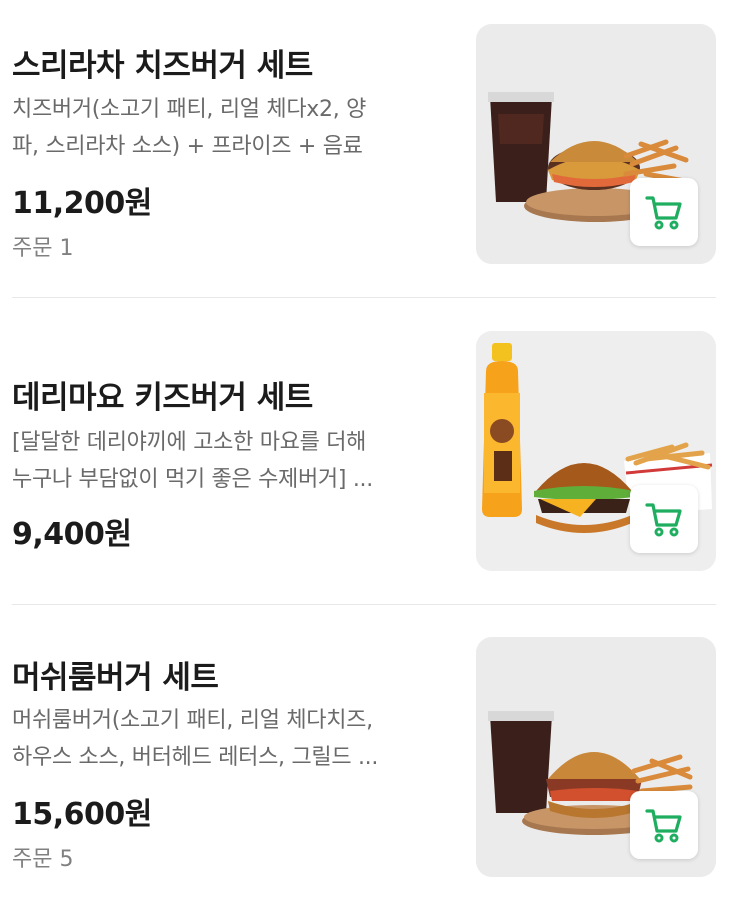 This screenshot has height=908, width=736. What do you see at coordinates (189, 442) in the screenshot?
I see `description-line: [달달한 데리야끼에 고소한 마요를 더해` at bounding box center [189, 442].